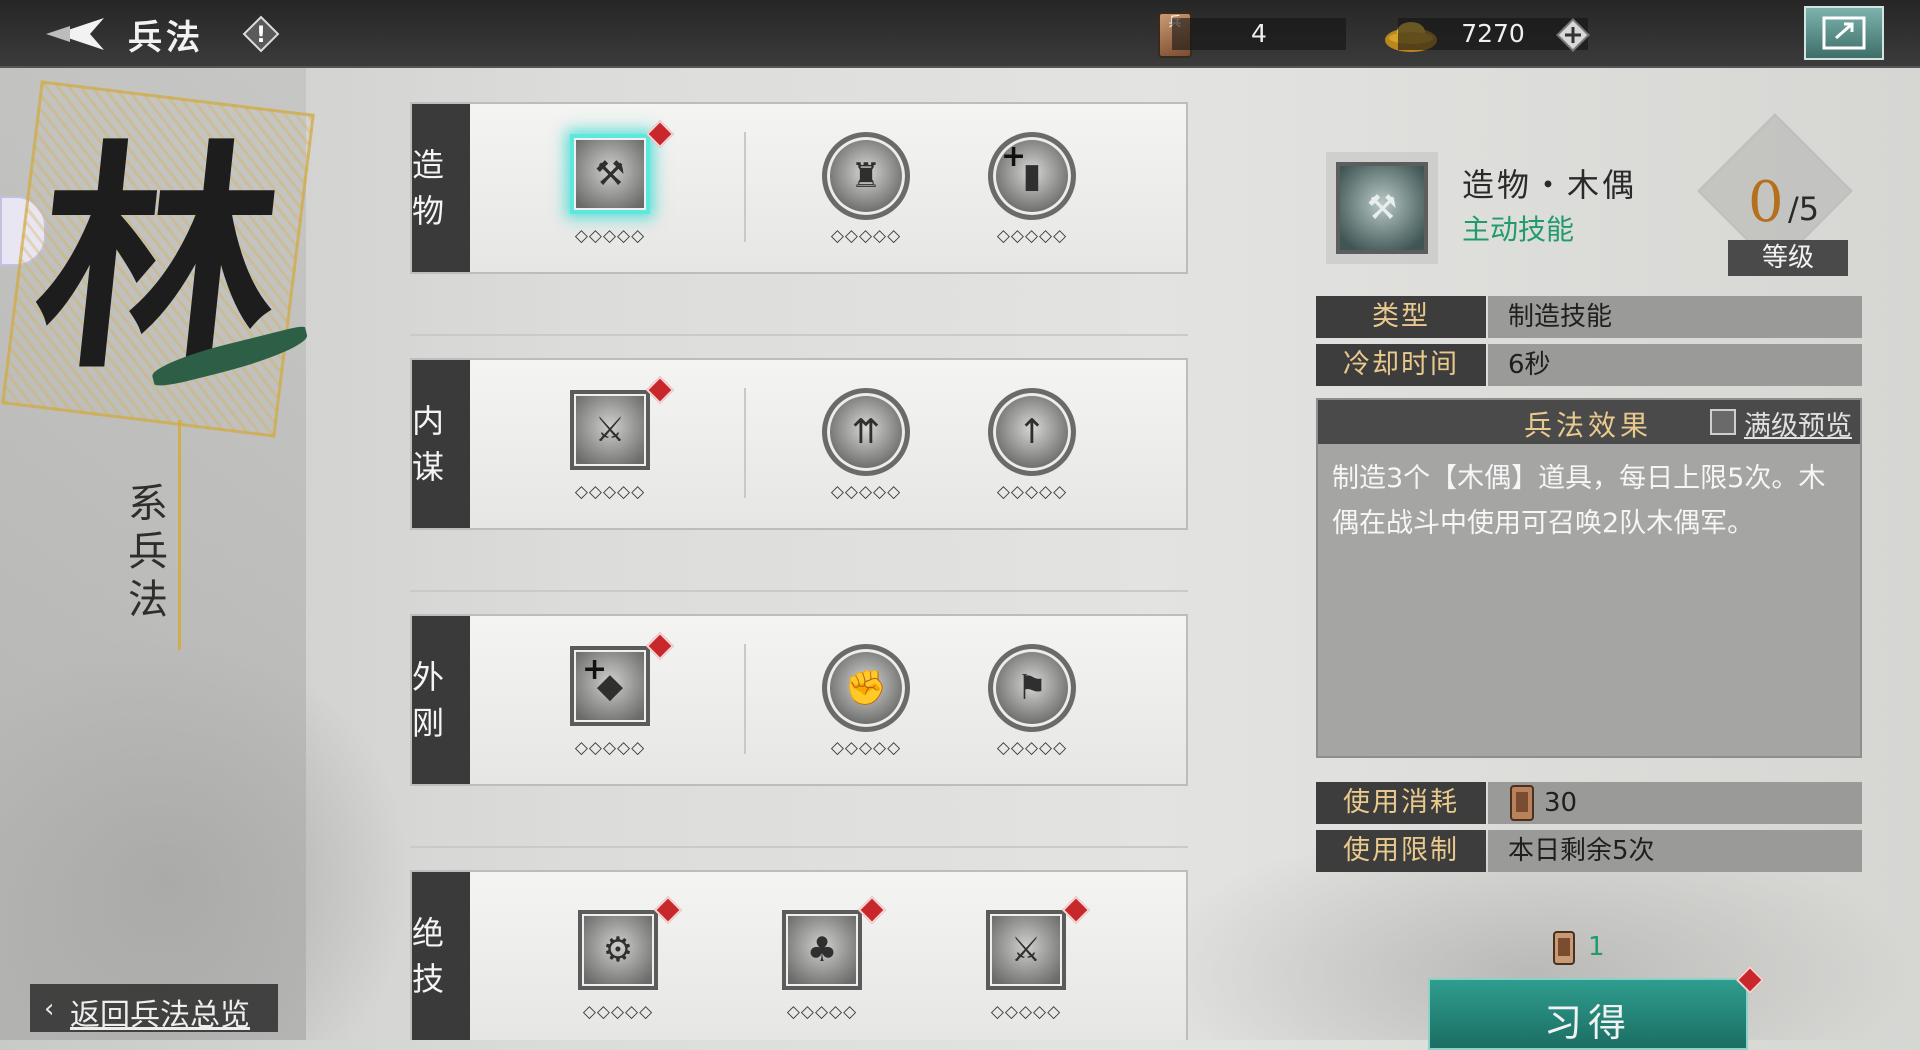  What do you see at coordinates (1401, 803) in the screenshot?
I see `usage-cost-key: 使用消耗` at bounding box center [1401, 803].